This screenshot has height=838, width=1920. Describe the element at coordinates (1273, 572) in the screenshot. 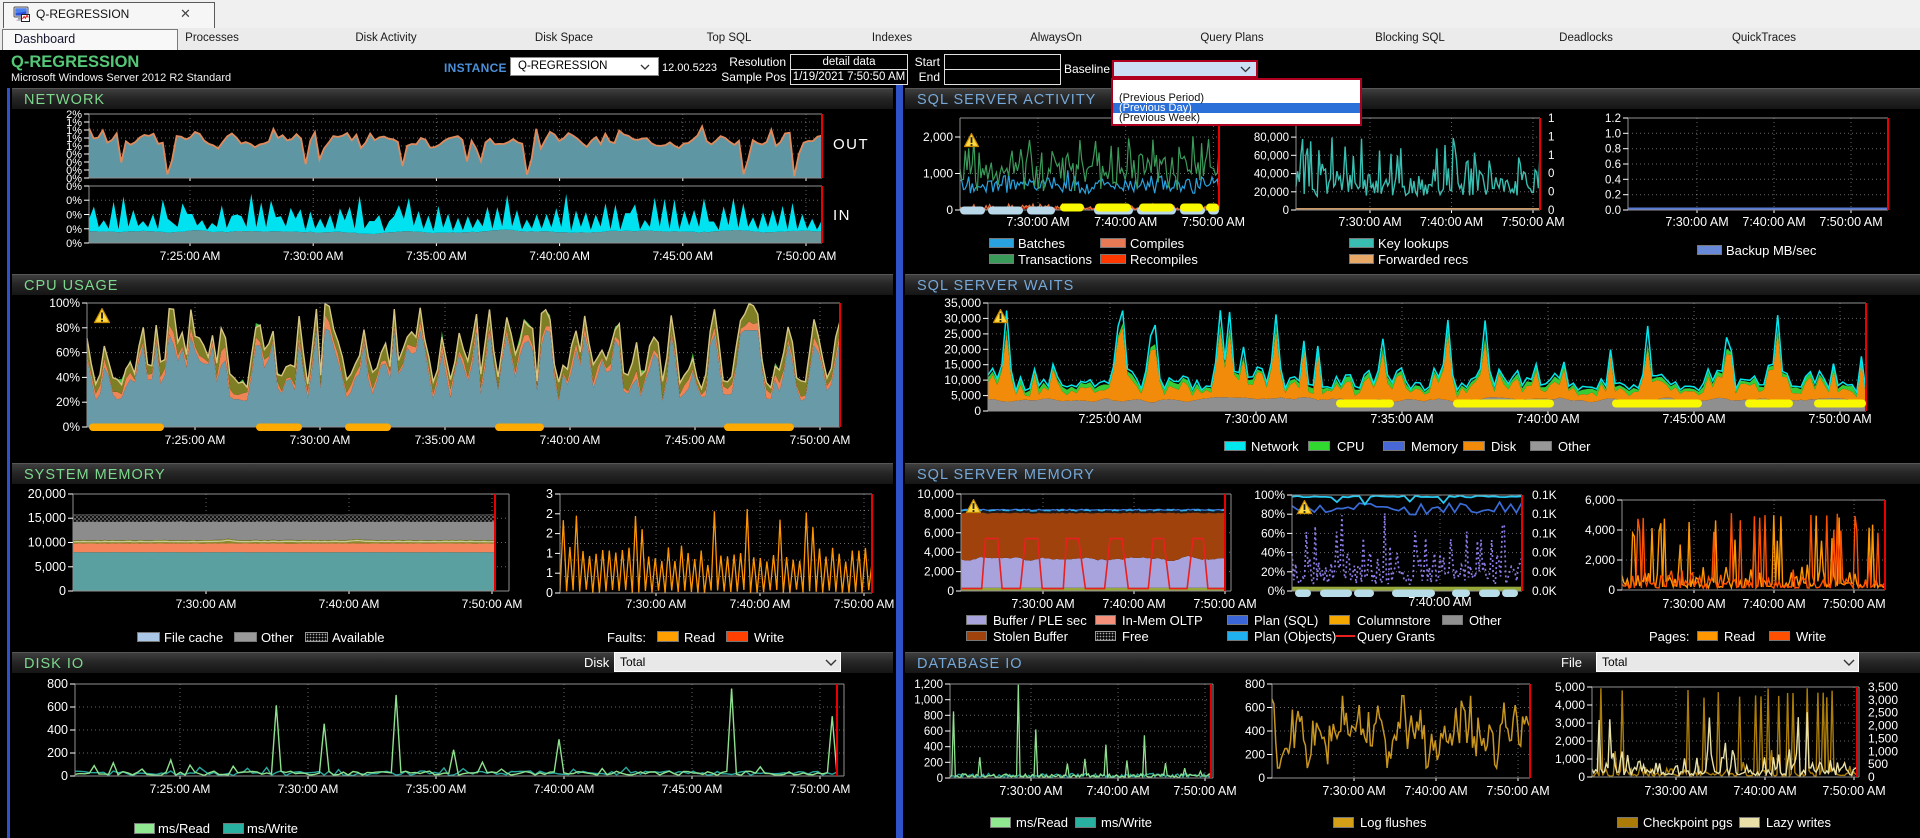

I see `svg-text: 20%` at that location.